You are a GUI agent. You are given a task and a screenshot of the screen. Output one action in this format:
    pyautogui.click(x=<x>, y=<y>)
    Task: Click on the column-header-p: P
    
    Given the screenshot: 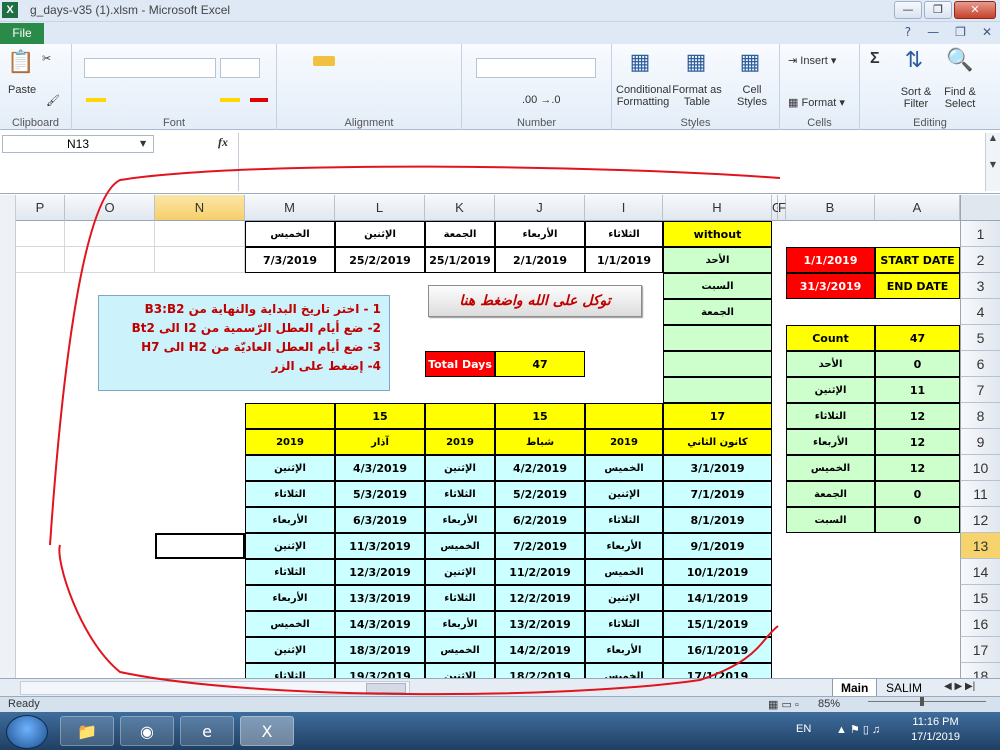 What is the action you would take?
    pyautogui.click(x=40, y=208)
    